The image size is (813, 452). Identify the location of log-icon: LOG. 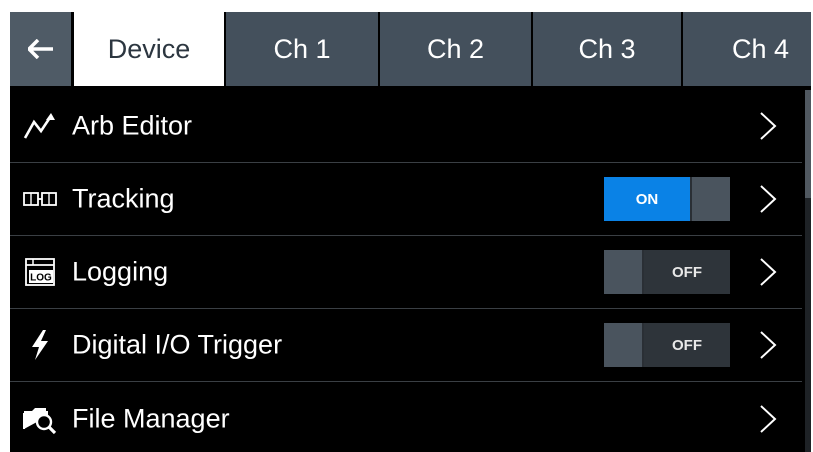
(40, 272).